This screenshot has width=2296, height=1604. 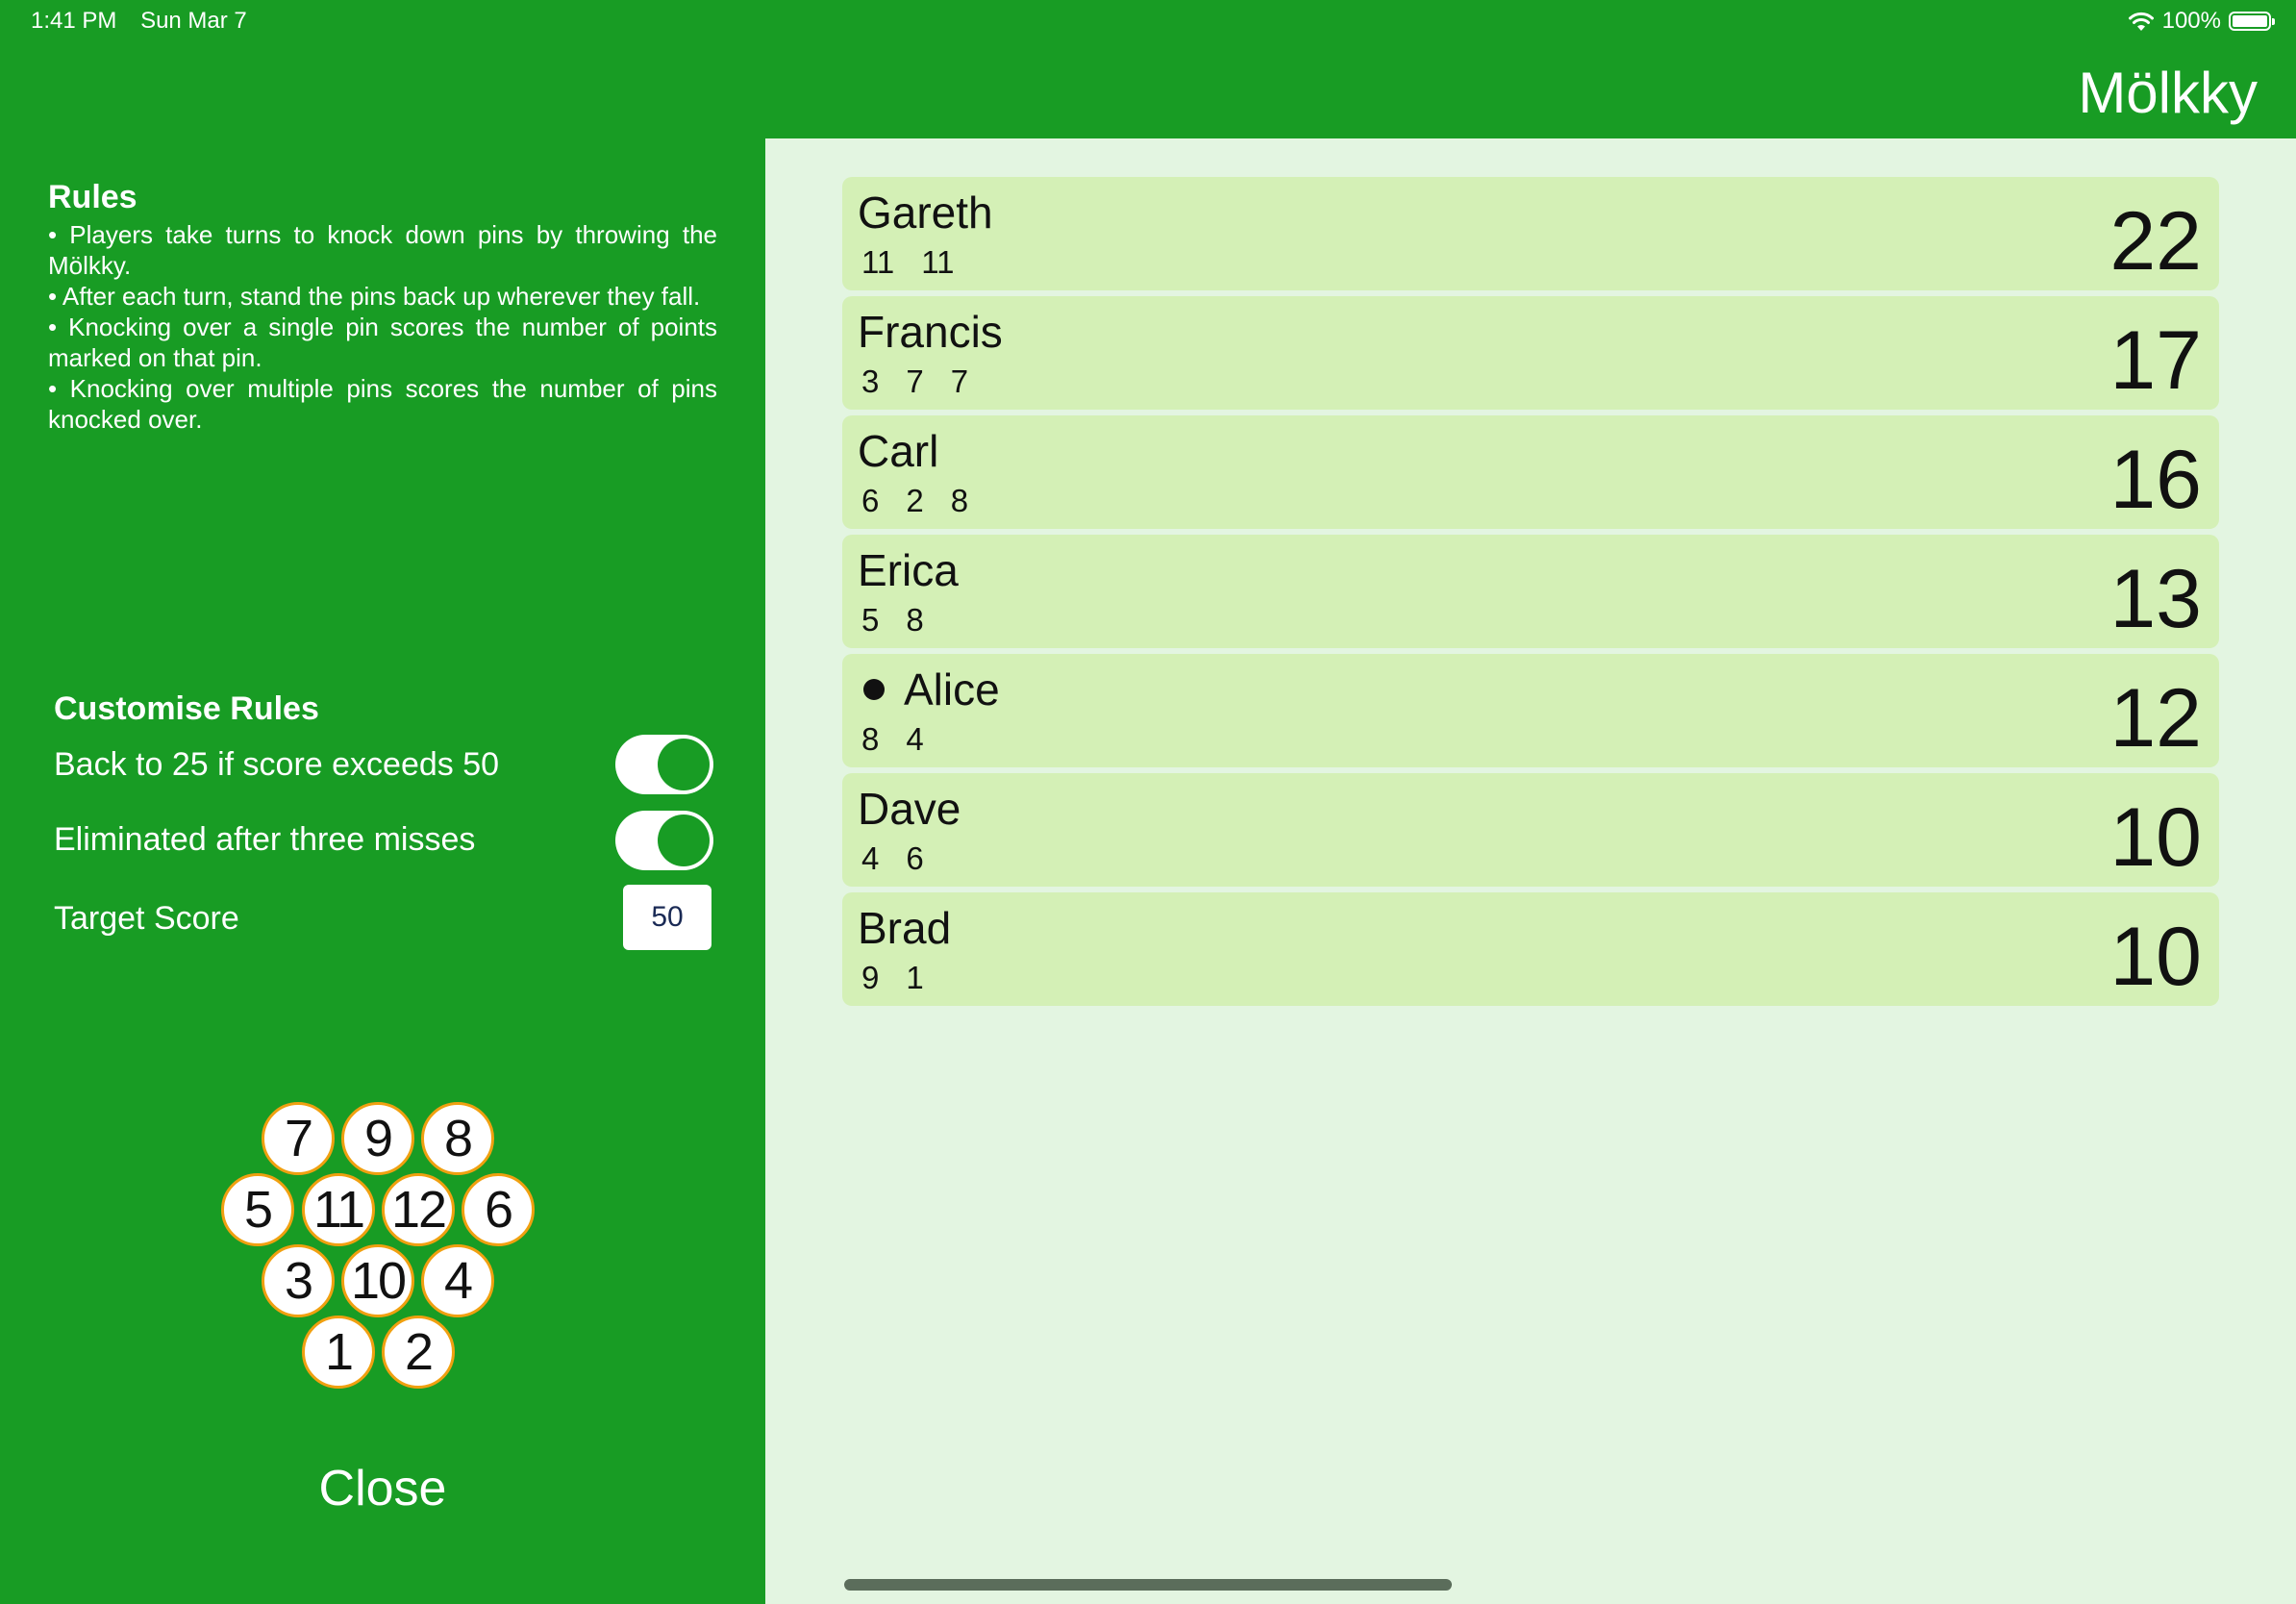 I want to click on player-name: Alice, so click(x=952, y=689).